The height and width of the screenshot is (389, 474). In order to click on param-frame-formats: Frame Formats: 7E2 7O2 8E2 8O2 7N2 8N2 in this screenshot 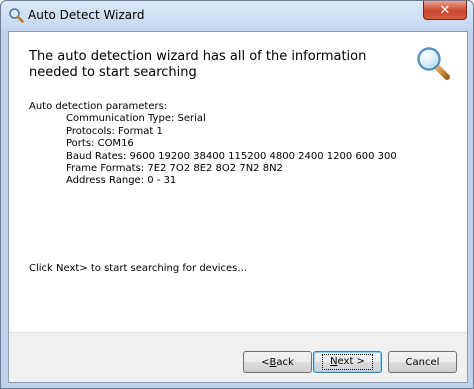, I will do `click(174, 169)`.